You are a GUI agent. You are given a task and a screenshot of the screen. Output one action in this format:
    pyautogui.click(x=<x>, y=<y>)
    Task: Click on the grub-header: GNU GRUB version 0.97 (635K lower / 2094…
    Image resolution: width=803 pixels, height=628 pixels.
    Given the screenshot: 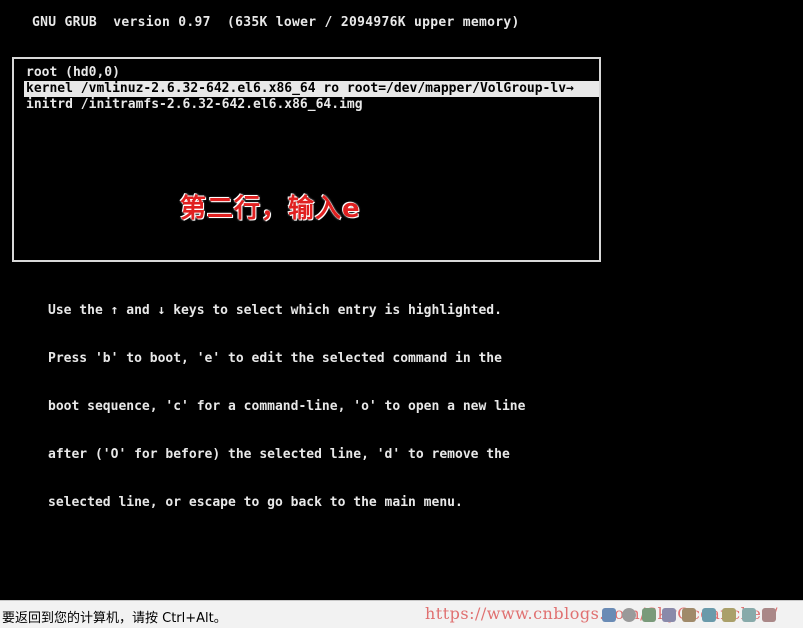 What is the action you would take?
    pyautogui.click(x=276, y=22)
    